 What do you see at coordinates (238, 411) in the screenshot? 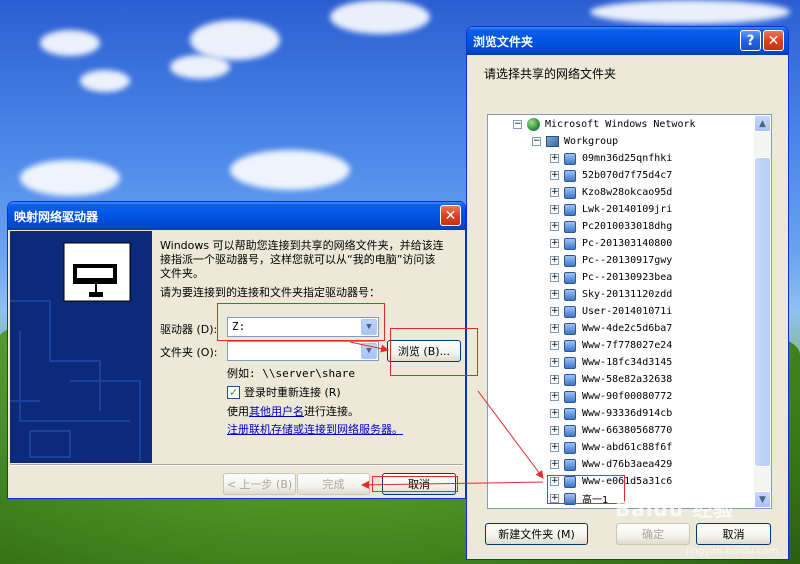
I see `other-user-prefix: 使用` at bounding box center [238, 411].